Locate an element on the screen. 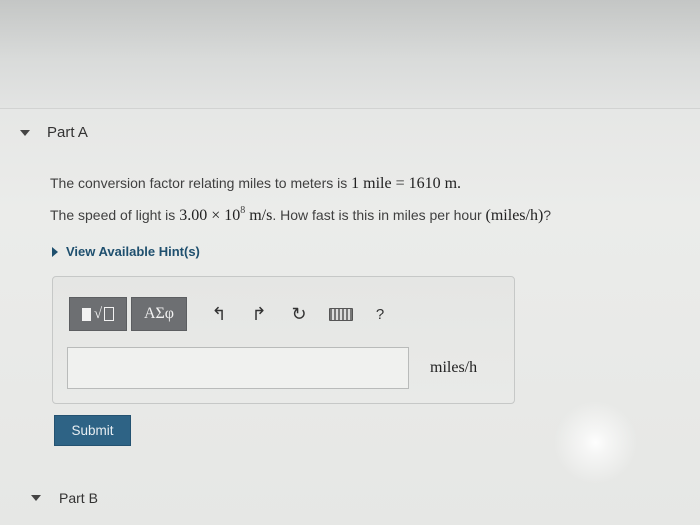  conversion-factor: 1 mile = 1610 m. is located at coordinates (406, 183).